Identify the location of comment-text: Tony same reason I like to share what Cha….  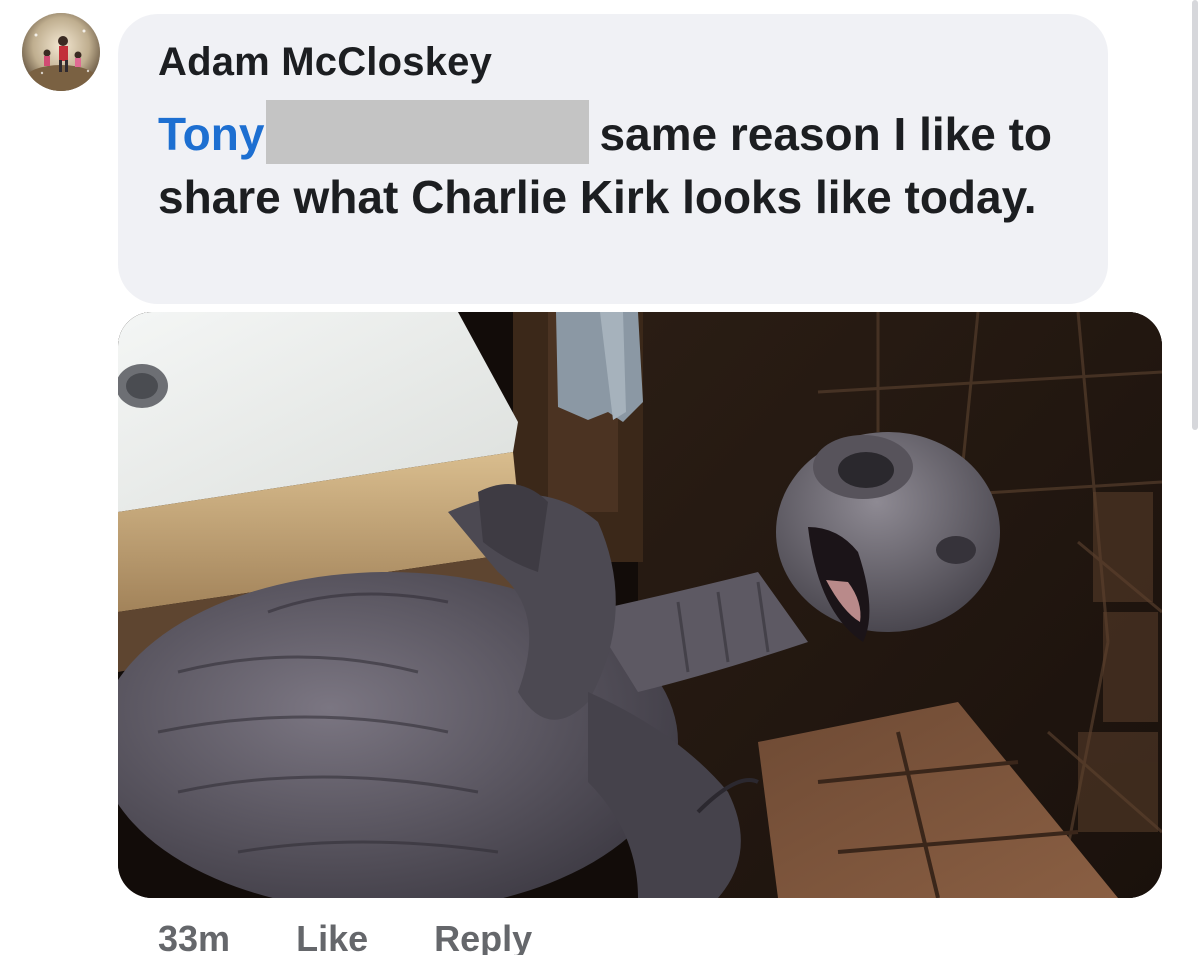
(623, 164).